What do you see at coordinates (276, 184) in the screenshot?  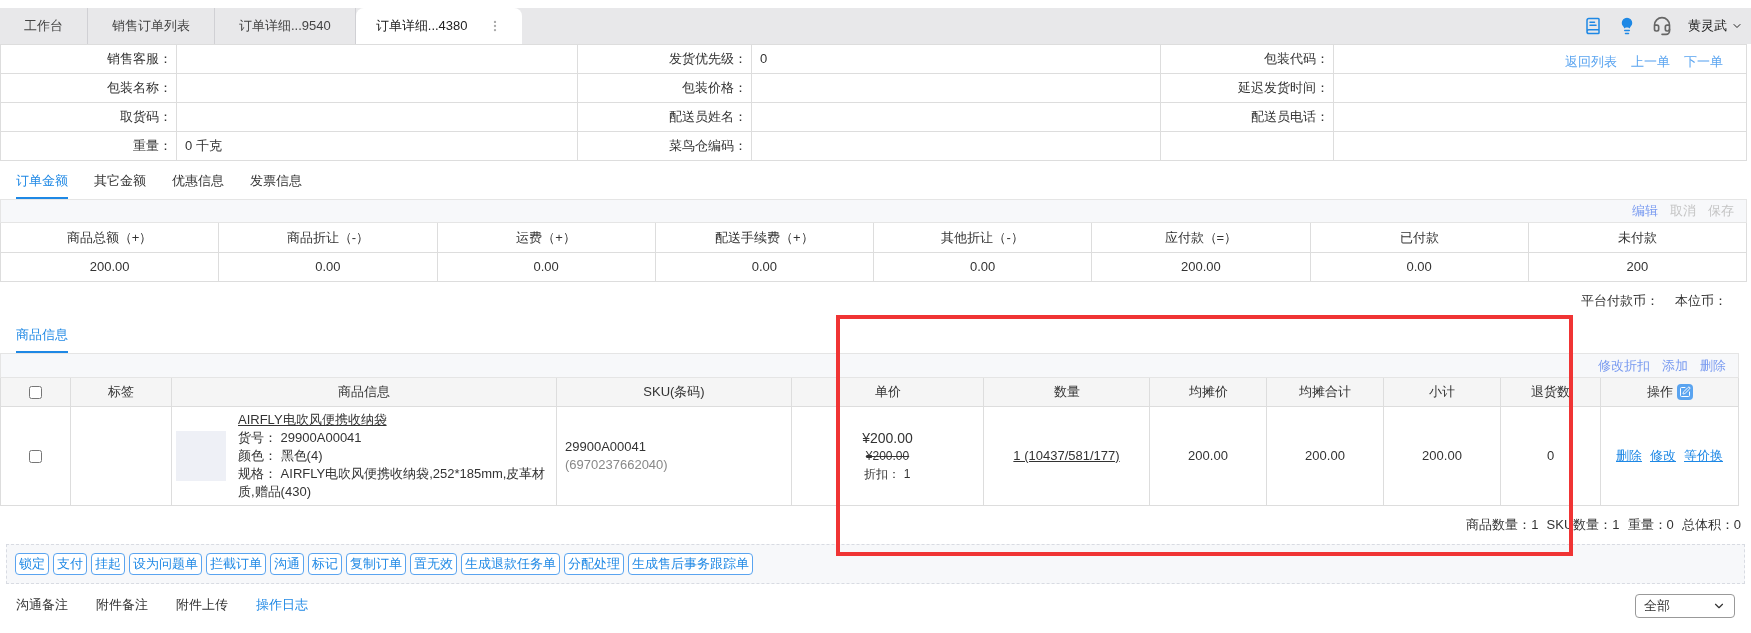 I see `section-tab: 发票信息` at bounding box center [276, 184].